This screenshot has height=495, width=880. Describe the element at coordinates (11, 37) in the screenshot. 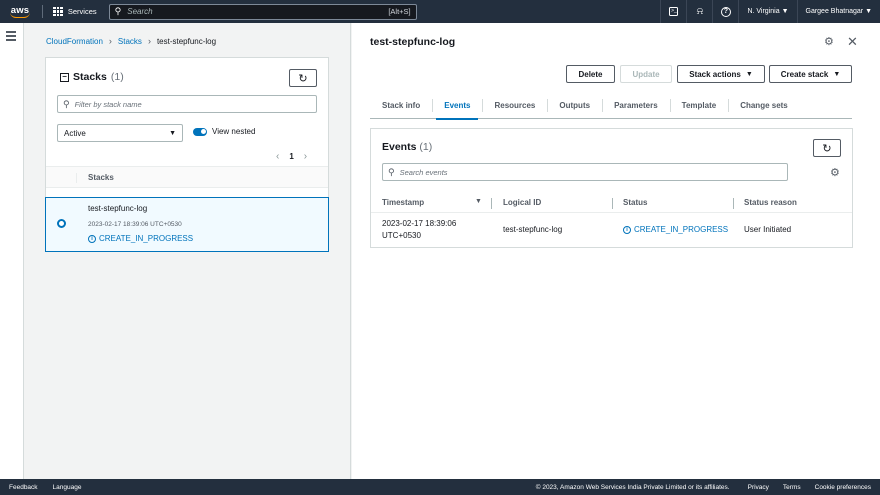

I see `menu-icon` at that location.